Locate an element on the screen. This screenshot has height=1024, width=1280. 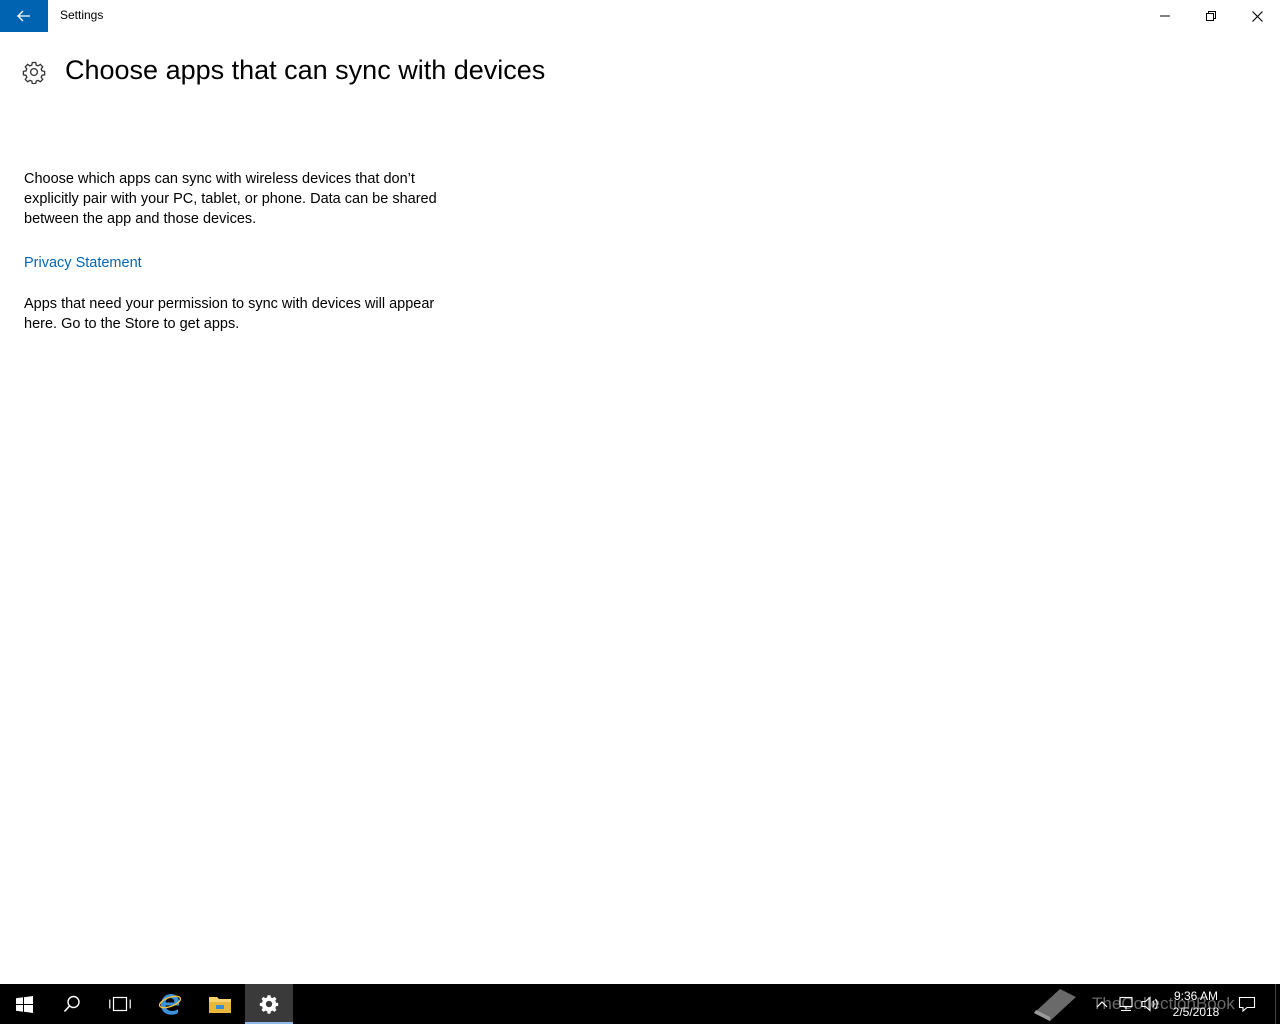
close-icon is located at coordinates (1257, 16).